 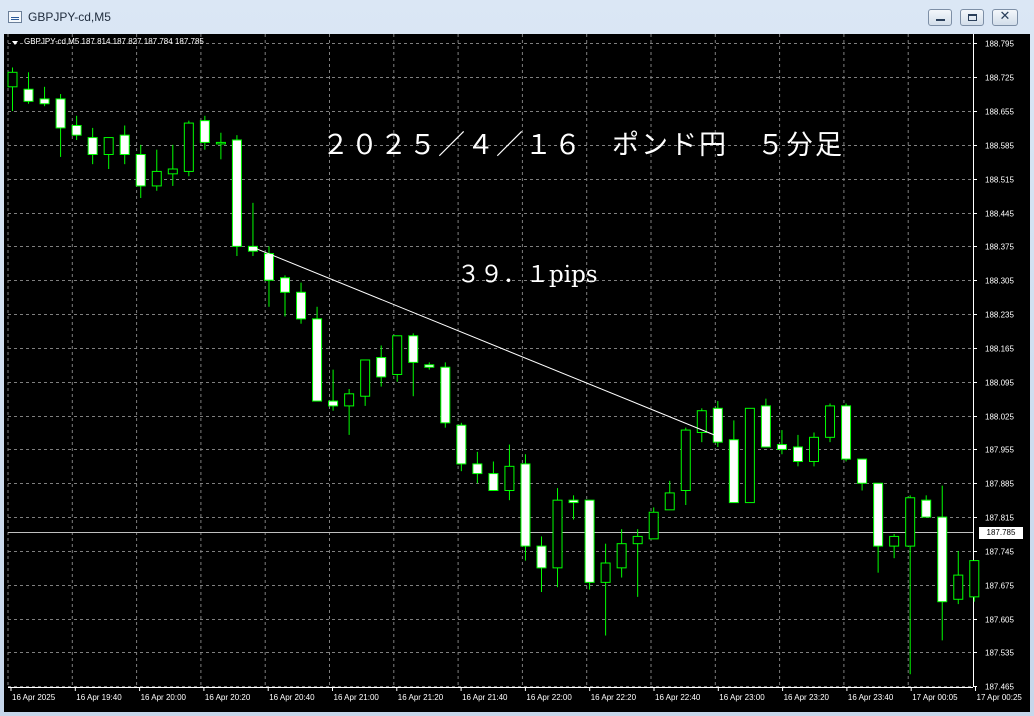 What do you see at coordinates (999, 484) in the screenshot?
I see `y-axis-label: 187.885` at bounding box center [999, 484].